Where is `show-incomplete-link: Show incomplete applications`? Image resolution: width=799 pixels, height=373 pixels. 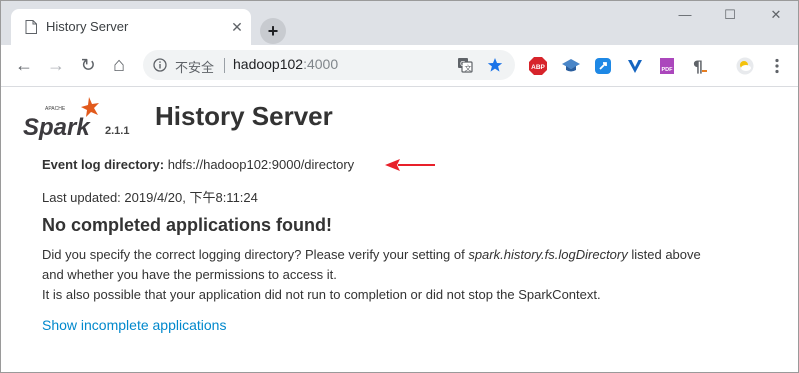
show-incomplete-link: Show incomplete applications is located at coordinates (134, 325).